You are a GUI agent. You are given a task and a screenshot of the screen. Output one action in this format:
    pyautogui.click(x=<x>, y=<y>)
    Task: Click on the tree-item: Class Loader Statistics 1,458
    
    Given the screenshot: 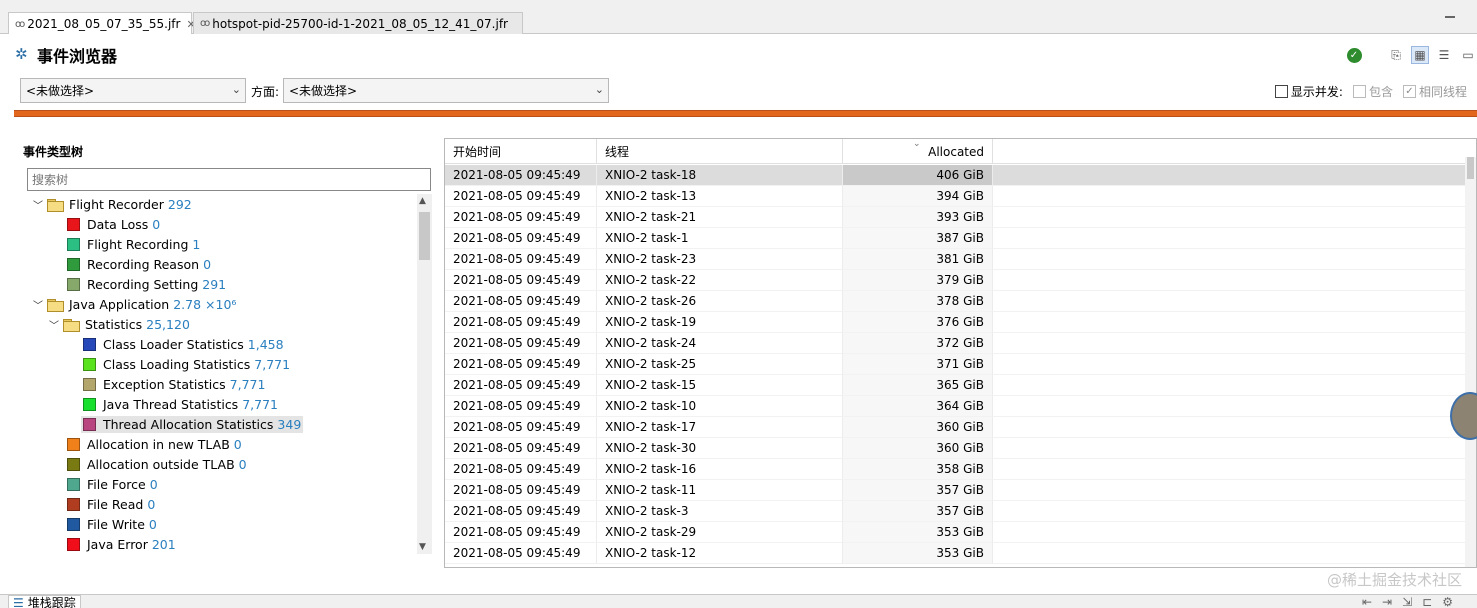 What is the action you would take?
    pyautogui.click(x=183, y=344)
    